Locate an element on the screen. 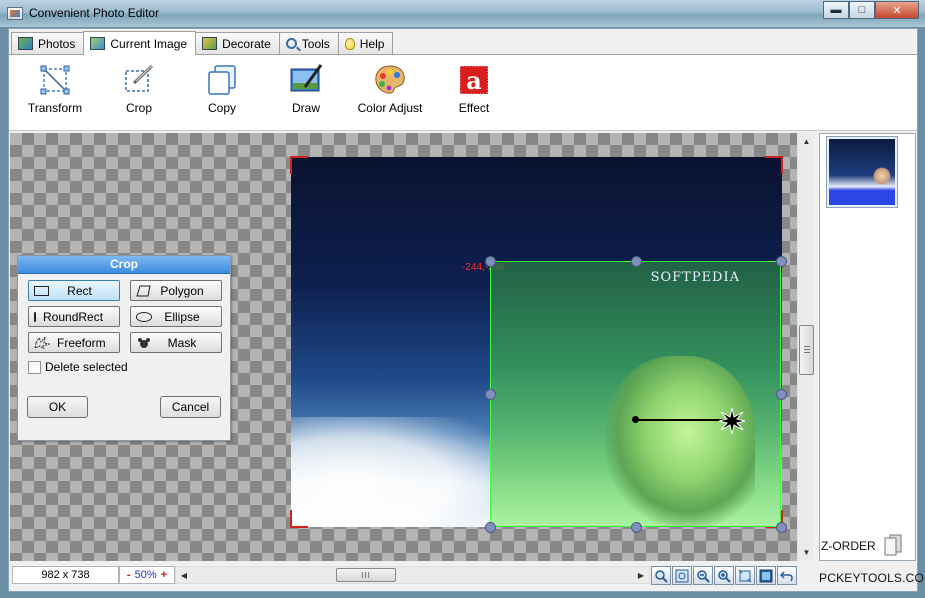 The image size is (925, 598). tab-photos: Photos is located at coordinates (48, 43).